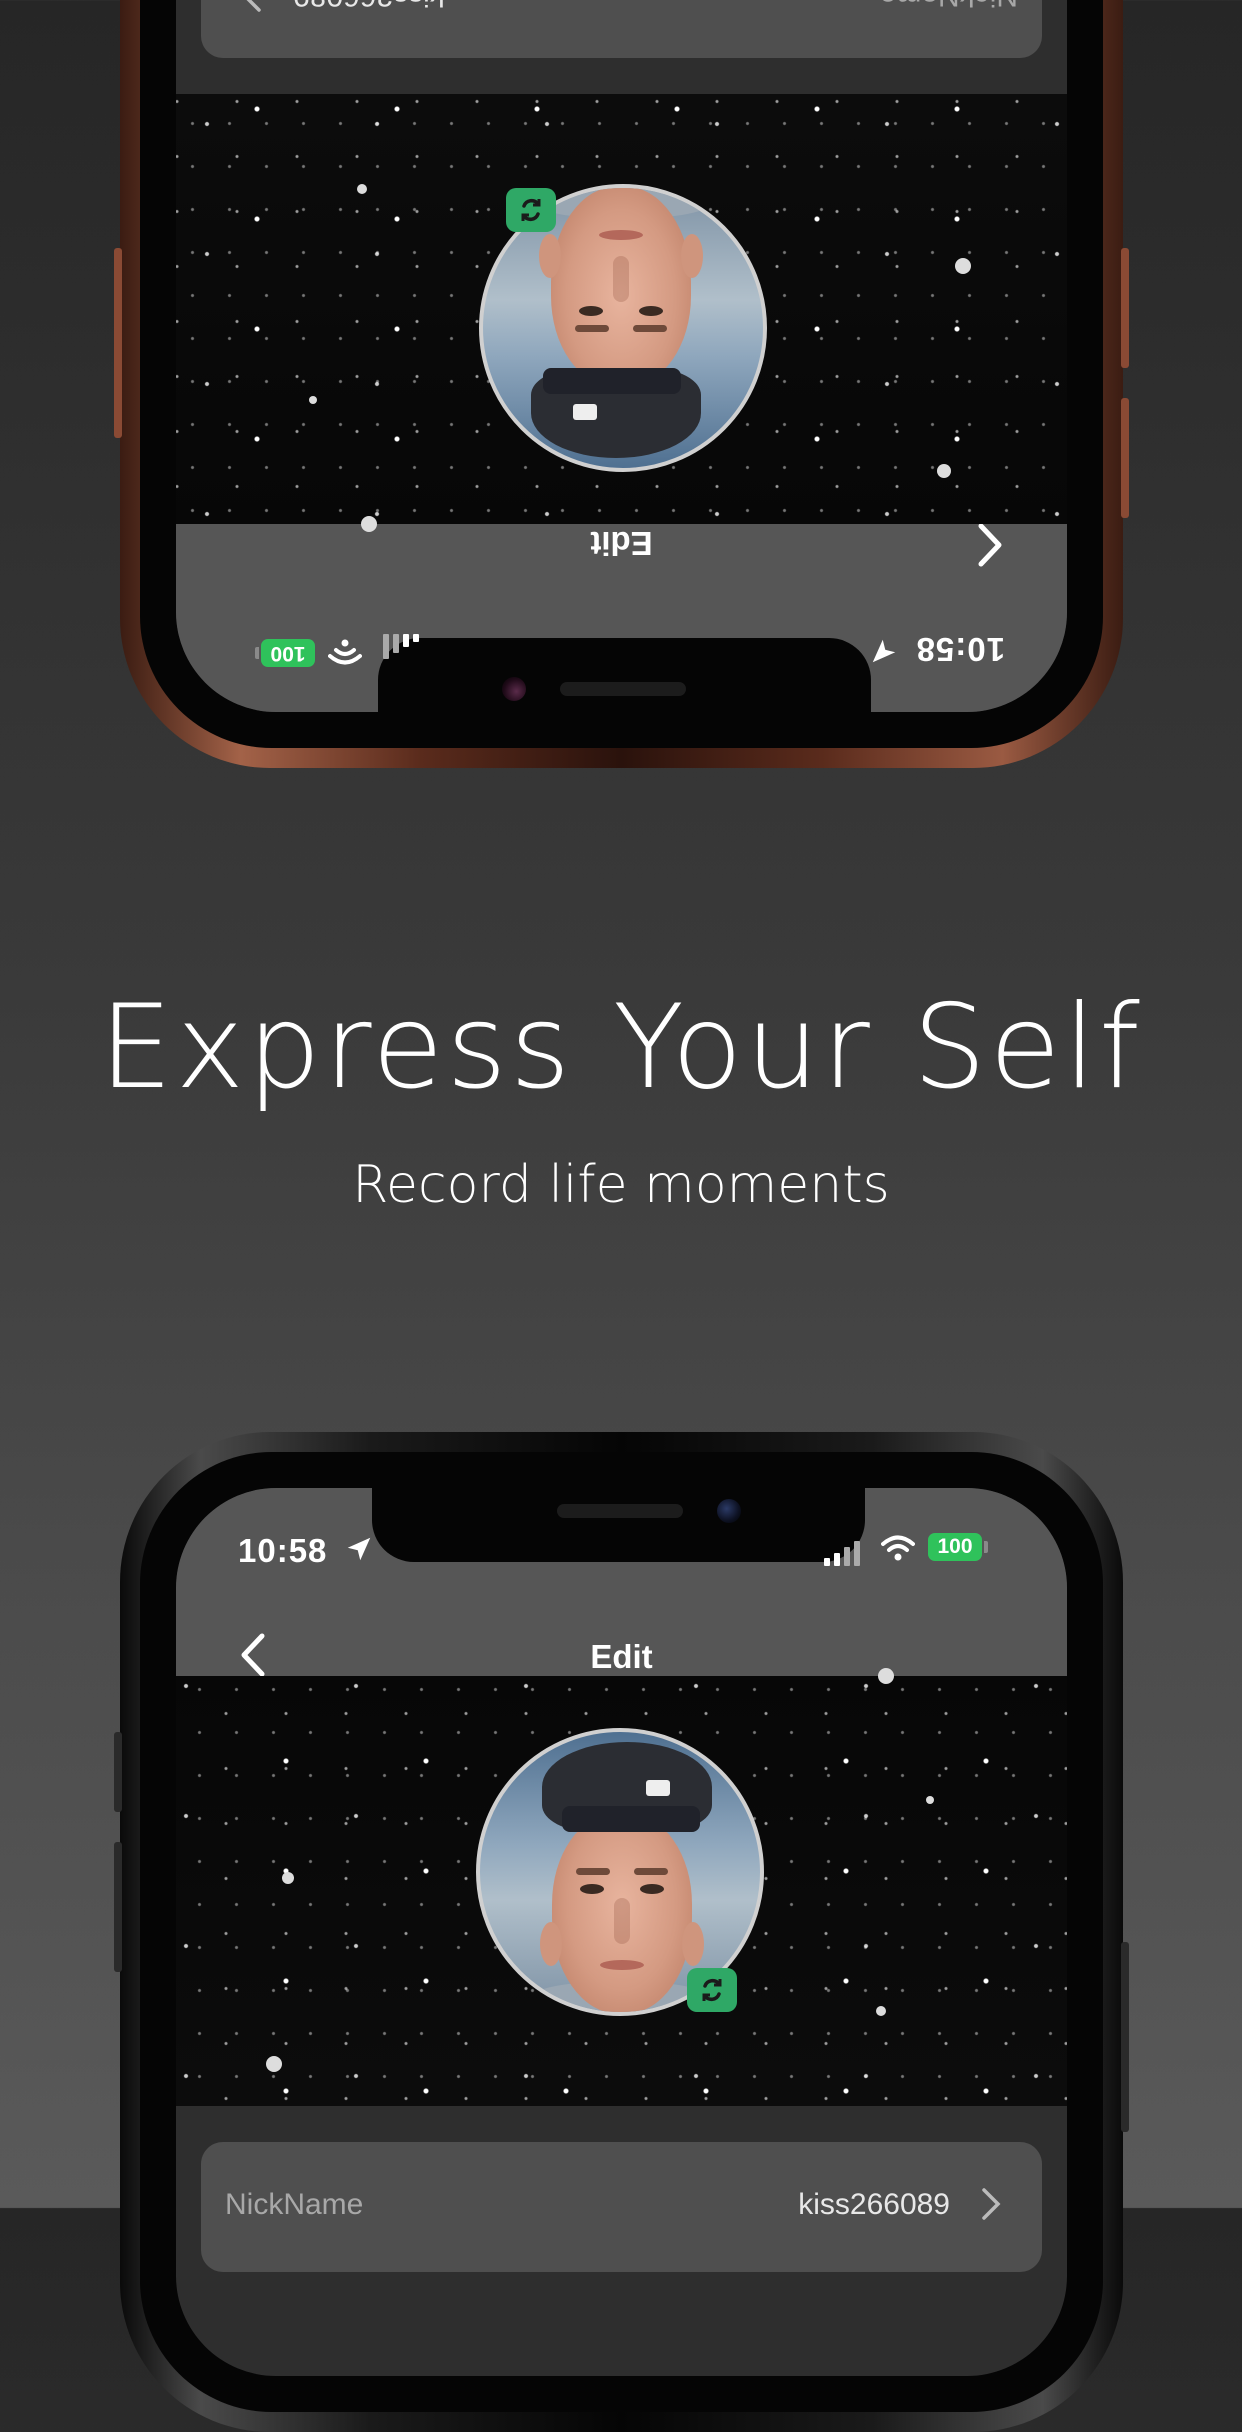 The width and height of the screenshot is (1242, 2432). Describe the element at coordinates (621, 1047) in the screenshot. I see `hero-title: Express Your Self` at that location.